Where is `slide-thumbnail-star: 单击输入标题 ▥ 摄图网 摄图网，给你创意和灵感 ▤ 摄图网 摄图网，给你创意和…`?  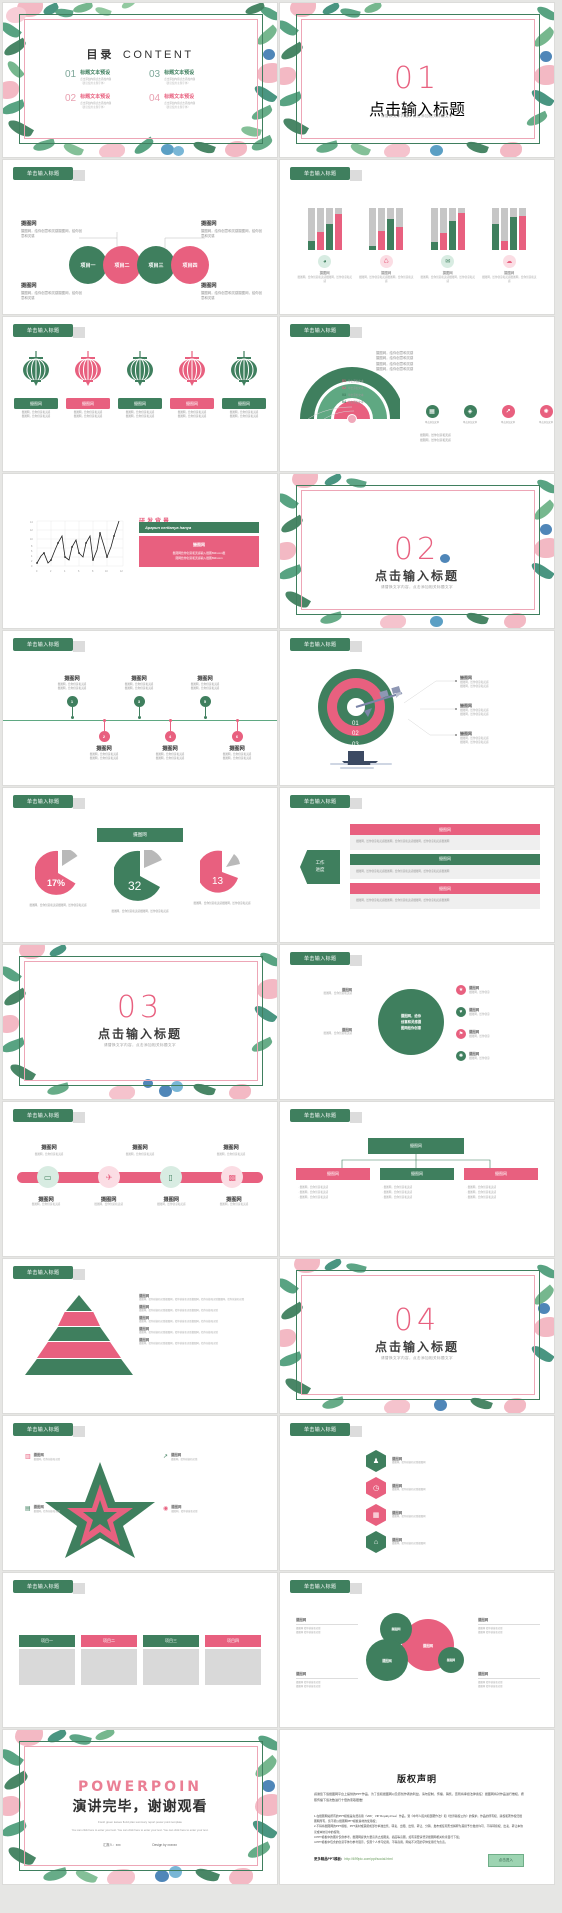 slide-thumbnail-star: 单击输入标题 ▥ 摄图网 摄图网，给你创意和灵感 ▤ 摄图网 摄图网，给你创意和… is located at coordinates (140, 1493).